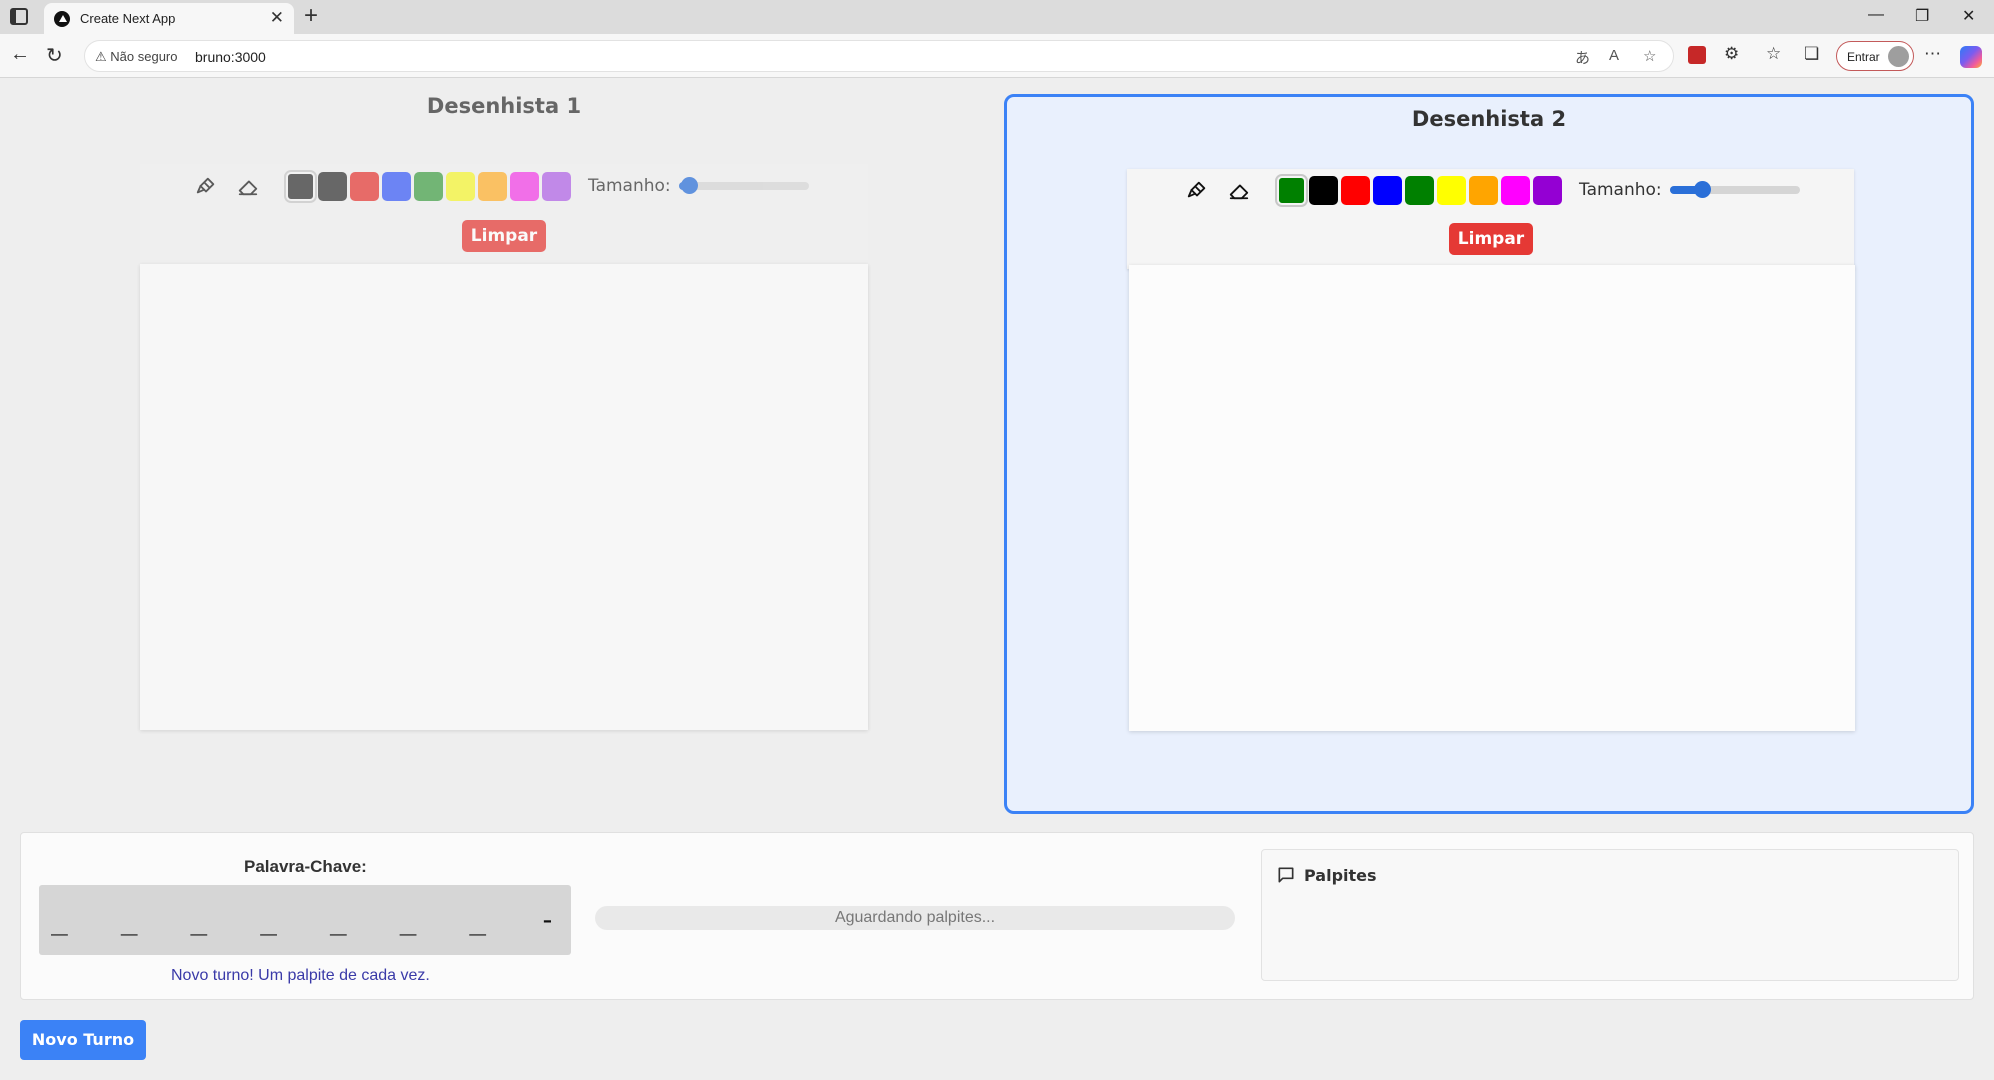 The height and width of the screenshot is (1080, 1994). I want to click on keyword-box: _ _ _ _ _ _ _ - F E I R A, so click(471, 920).